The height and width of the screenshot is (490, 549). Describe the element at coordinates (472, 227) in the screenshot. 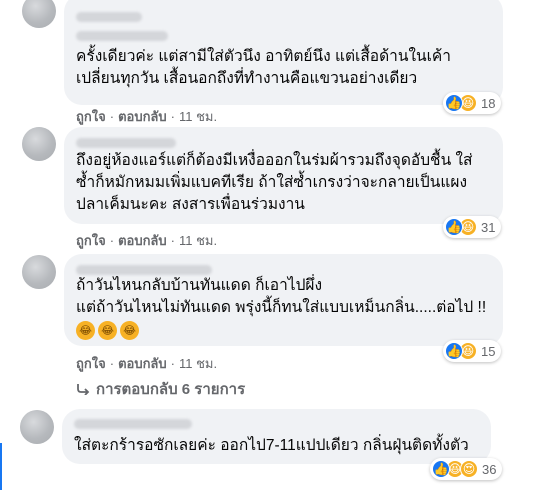

I see `reaction-summary: 👍 😆 31` at that location.